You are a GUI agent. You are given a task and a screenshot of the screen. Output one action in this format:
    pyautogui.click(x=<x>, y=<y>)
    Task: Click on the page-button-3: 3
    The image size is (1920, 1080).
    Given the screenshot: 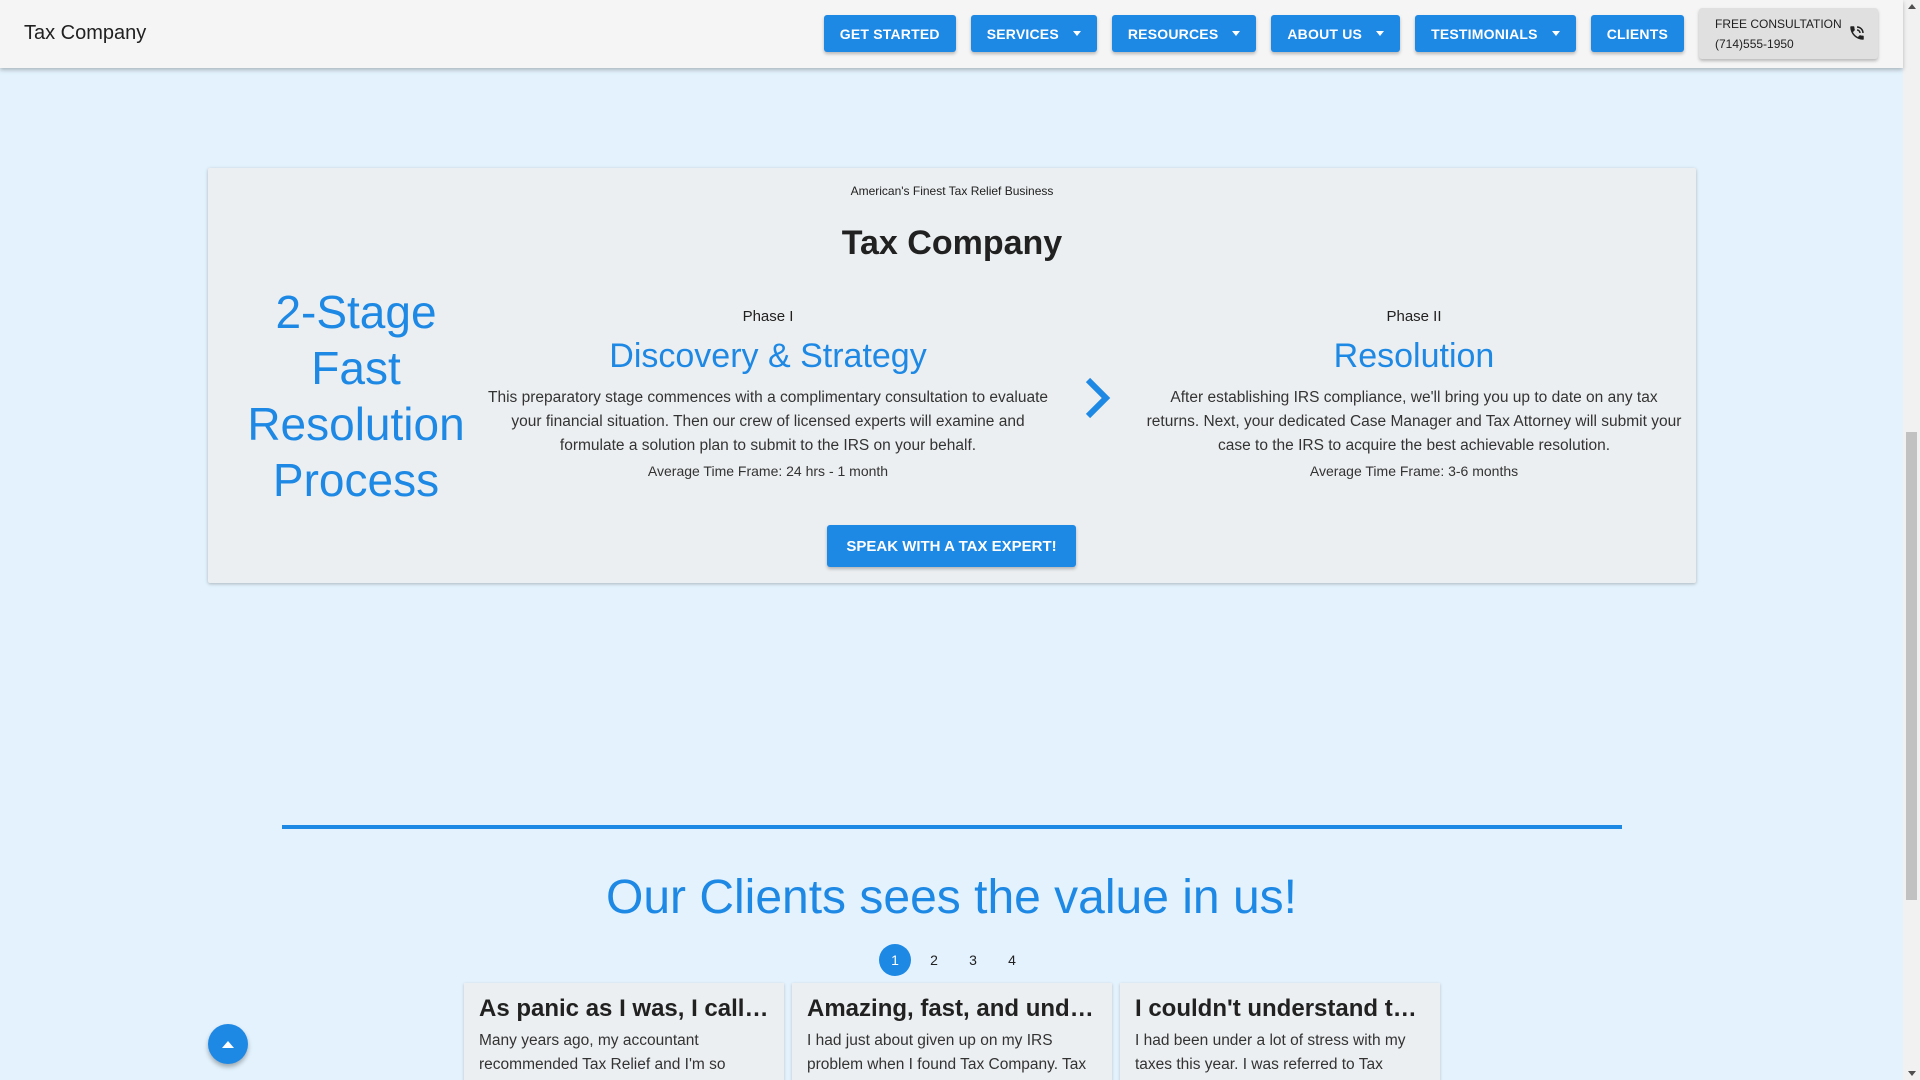 What is the action you would take?
    pyautogui.click(x=973, y=960)
    